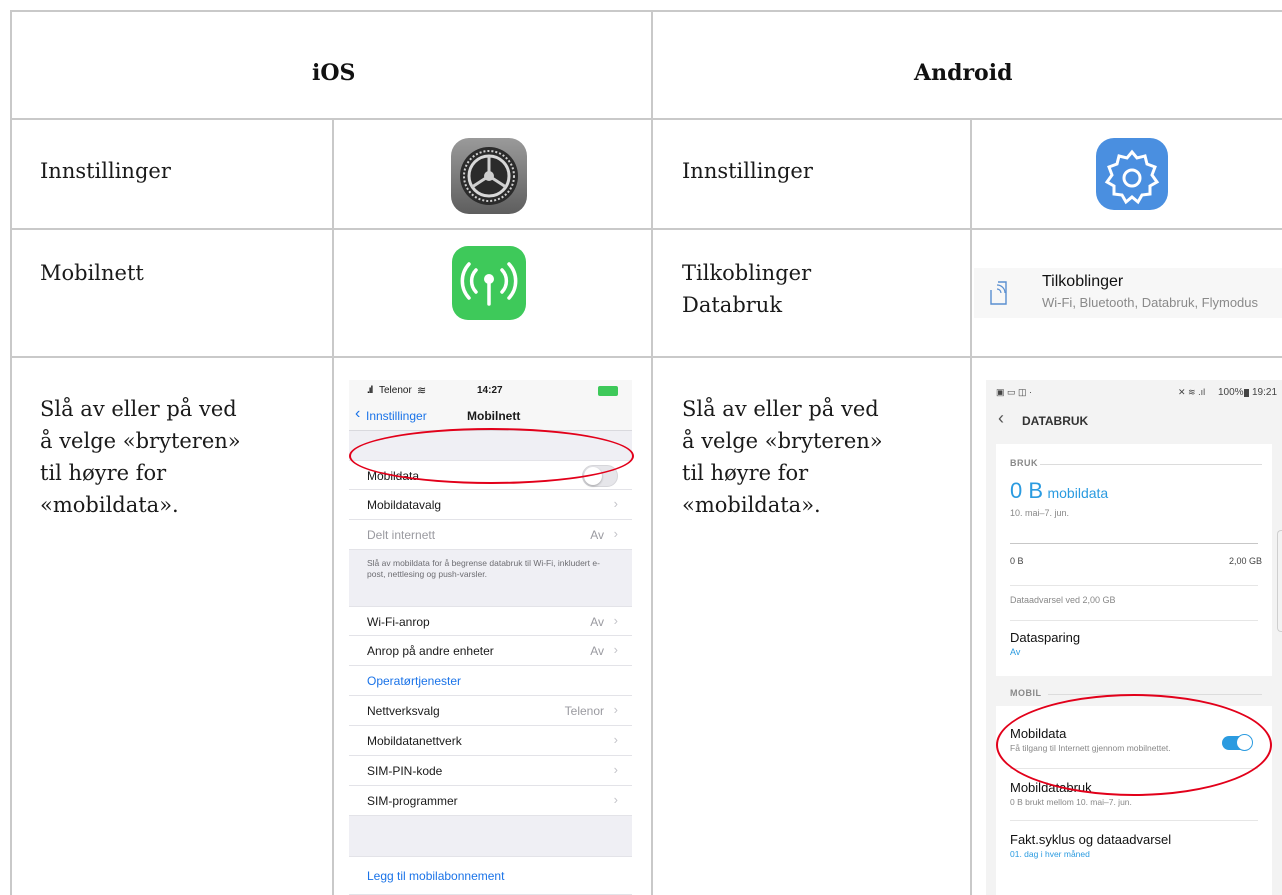  What do you see at coordinates (963, 73) in the screenshot?
I see `header-android: Android` at bounding box center [963, 73].